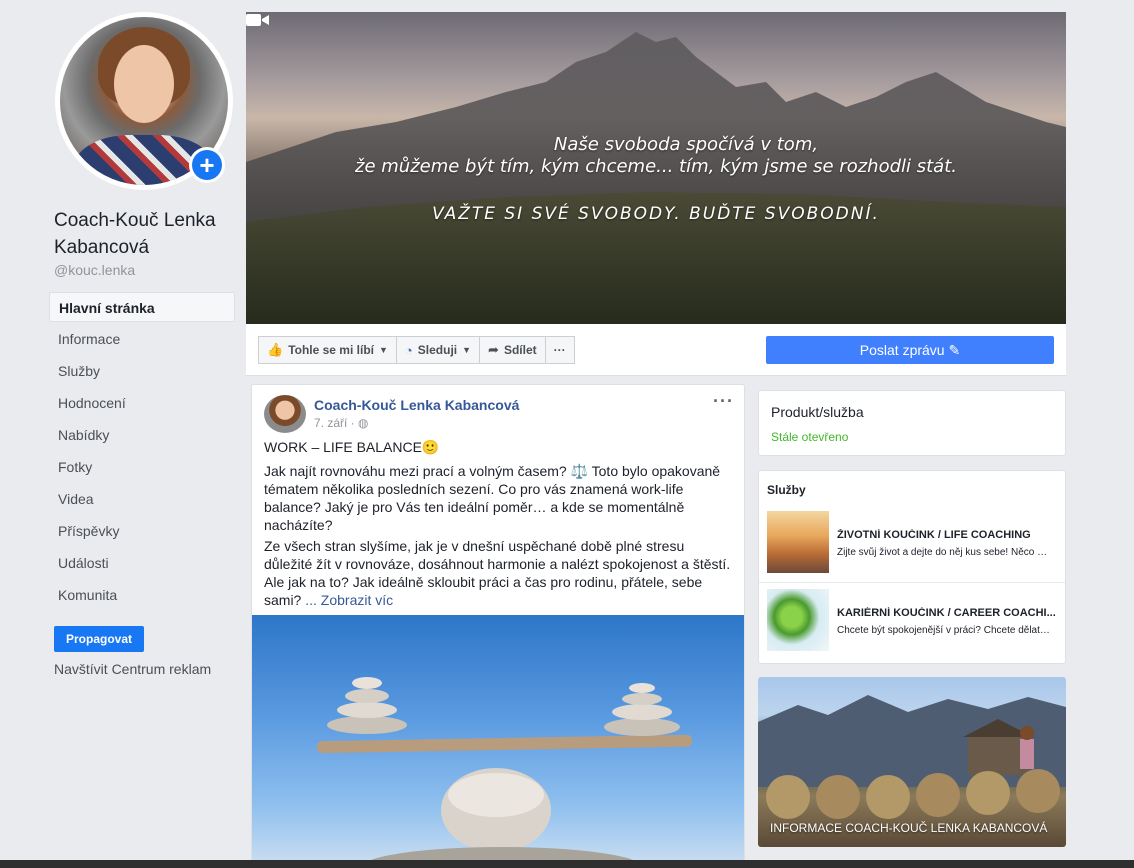  Describe the element at coordinates (146, 234) in the screenshot. I see `page-title: Coach-Kouč Lenka Kabancová` at that location.